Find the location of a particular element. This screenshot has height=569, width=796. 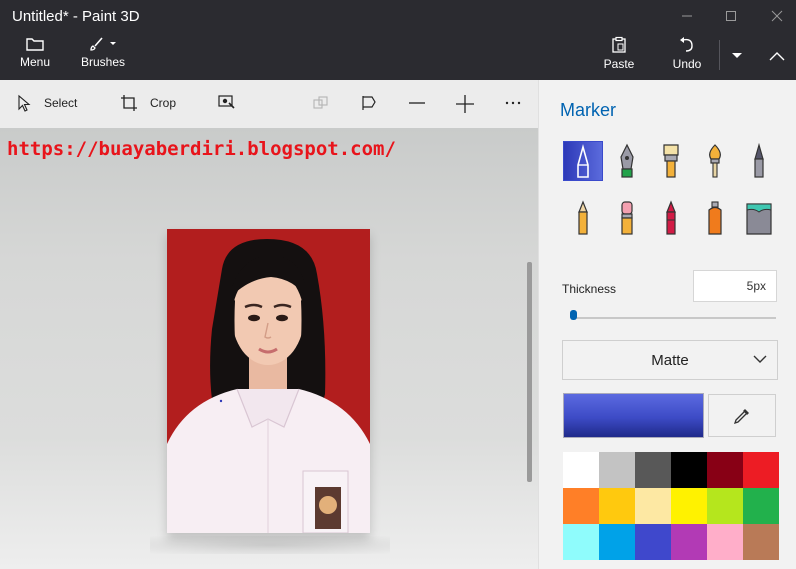

ribbon-divider is located at coordinates (719, 55).